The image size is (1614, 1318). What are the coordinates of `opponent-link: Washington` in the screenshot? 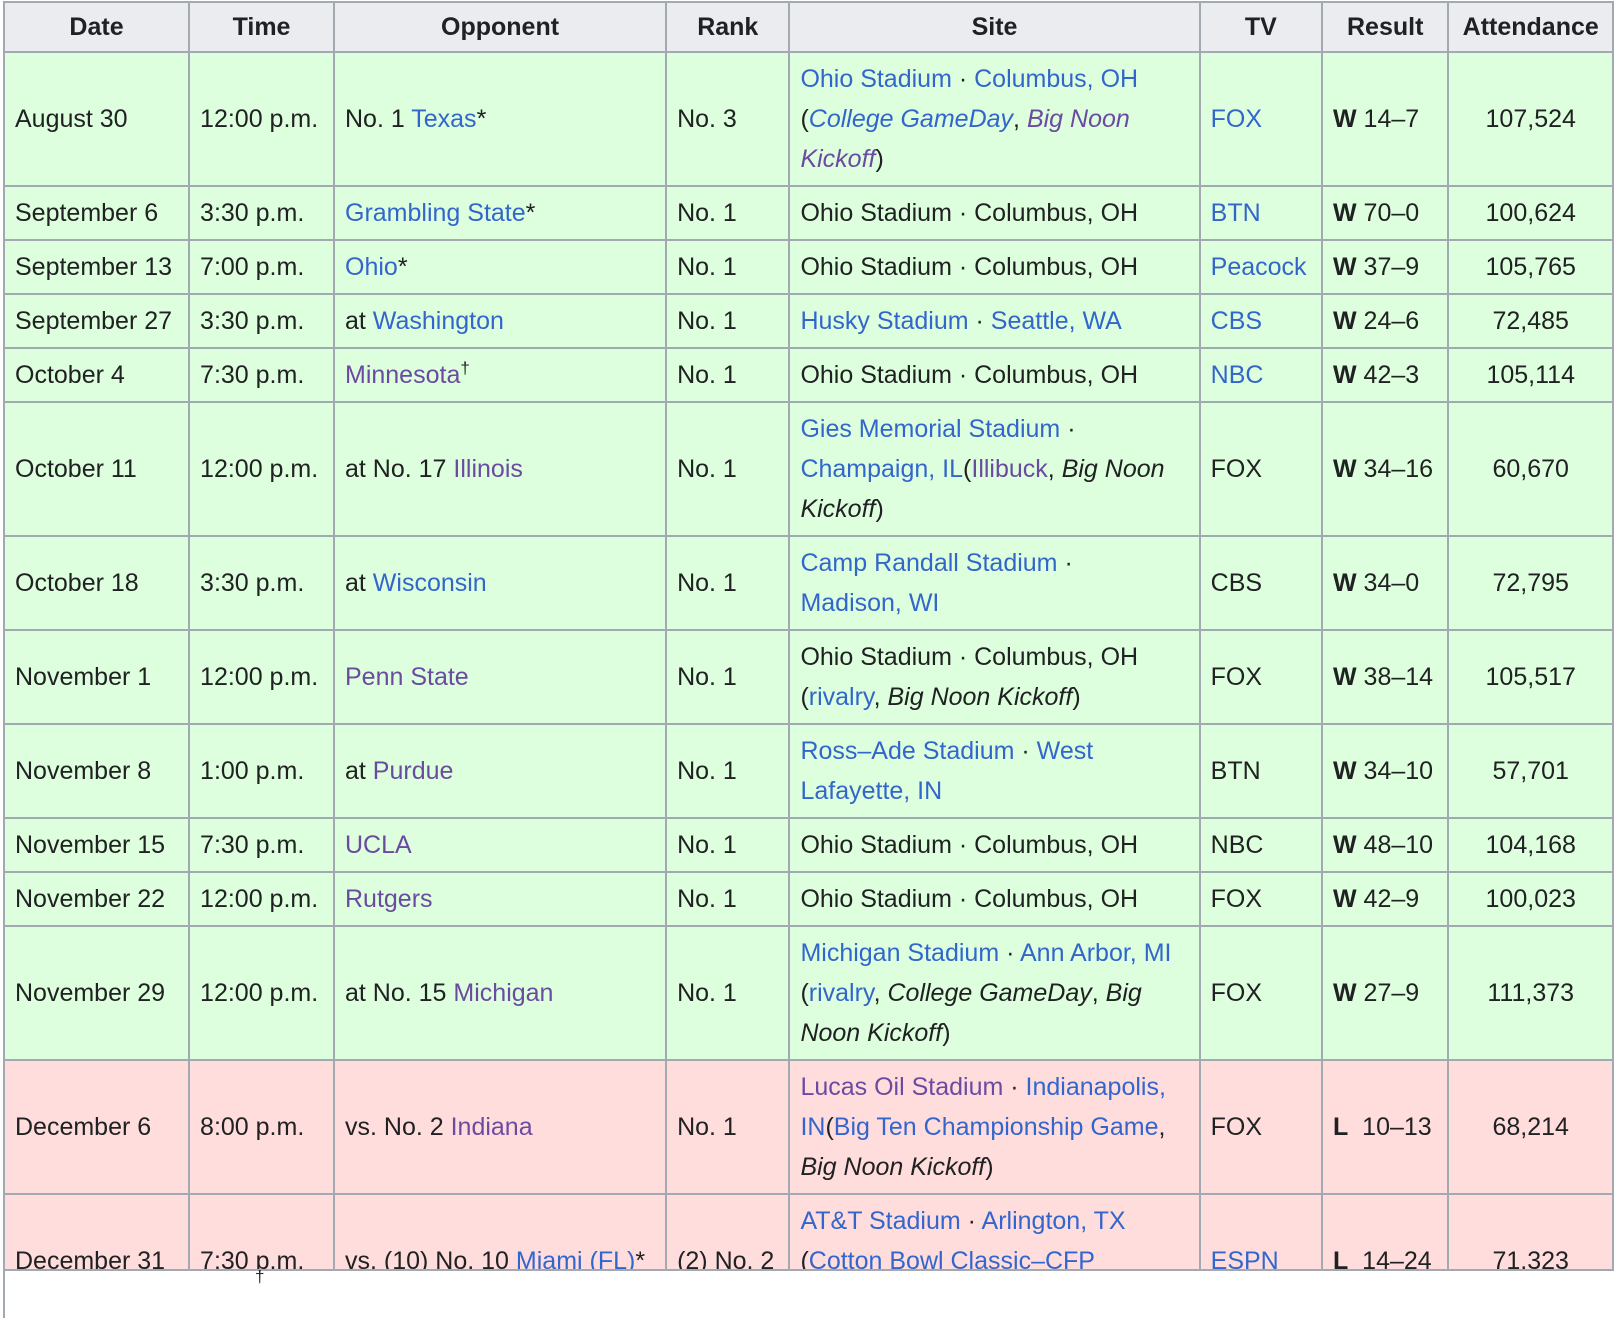 It's located at (438, 321).